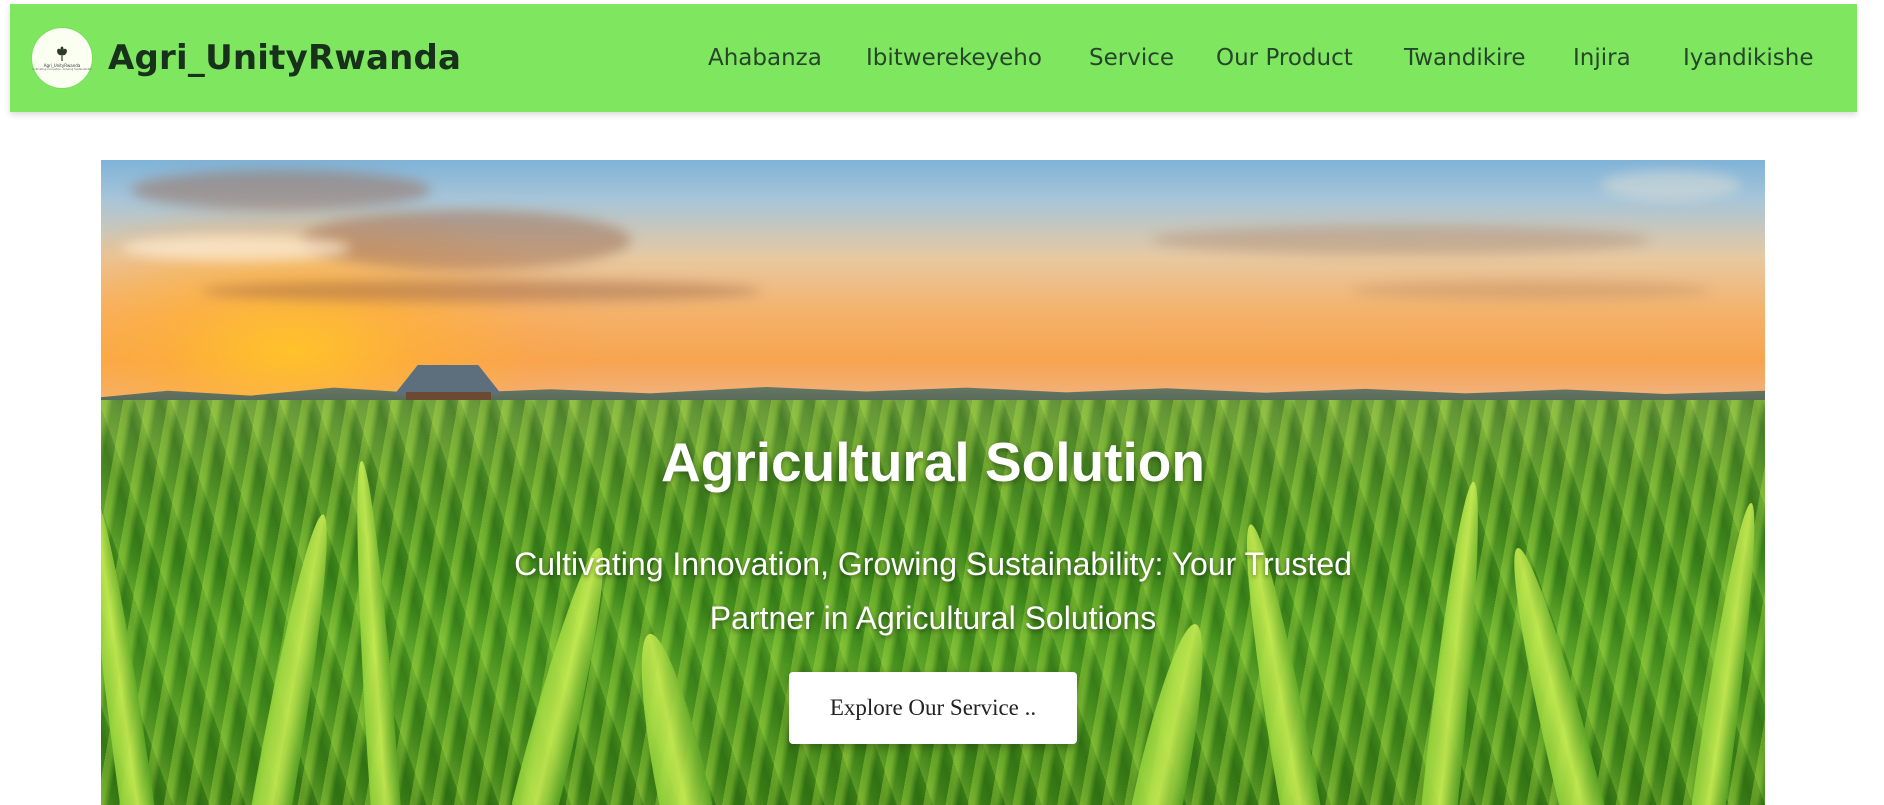 The height and width of the screenshot is (805, 1884). I want to click on nav-link-ibitwerekeyeho: Ibitwerekeyeho, so click(954, 58).